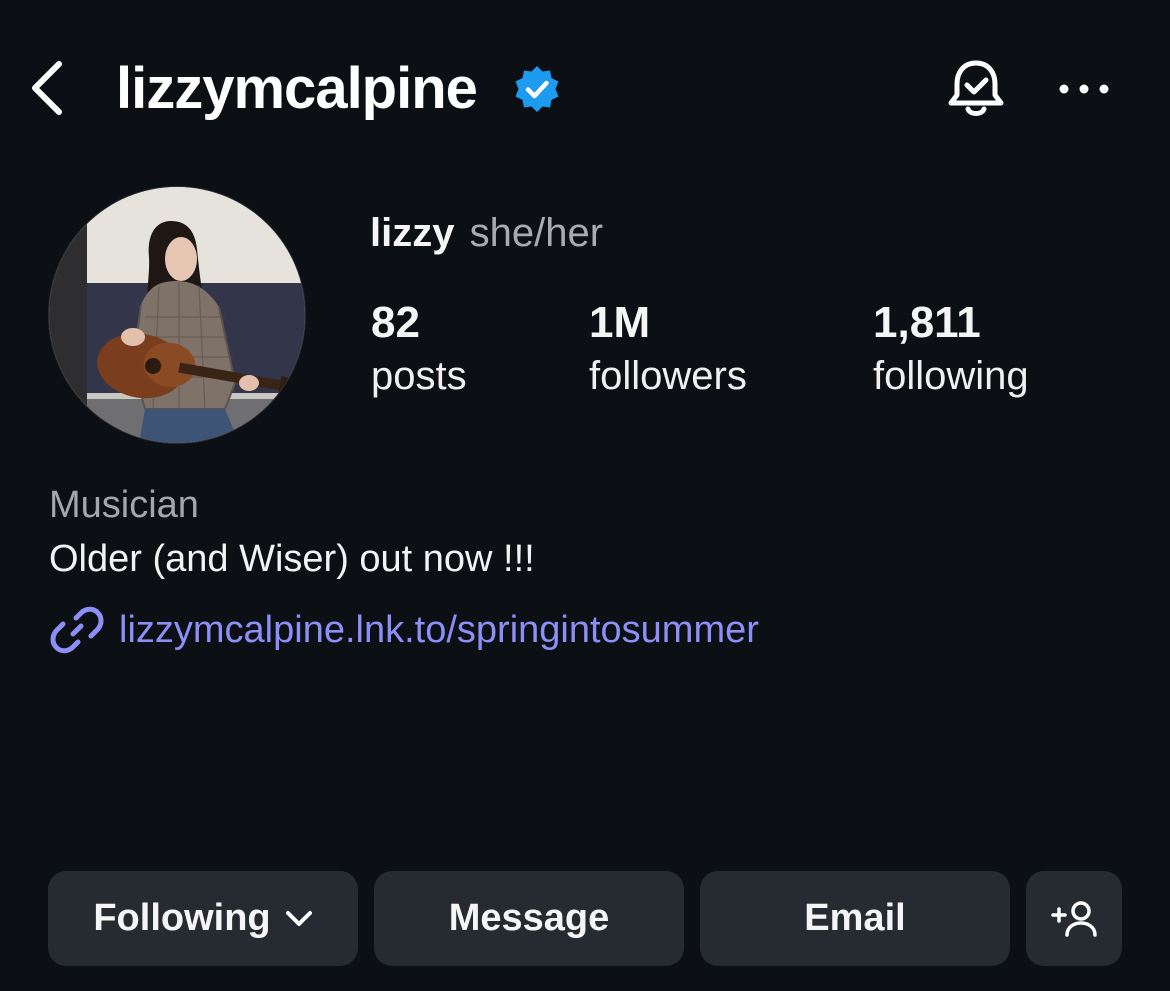  I want to click on following-label: following, so click(951, 376).